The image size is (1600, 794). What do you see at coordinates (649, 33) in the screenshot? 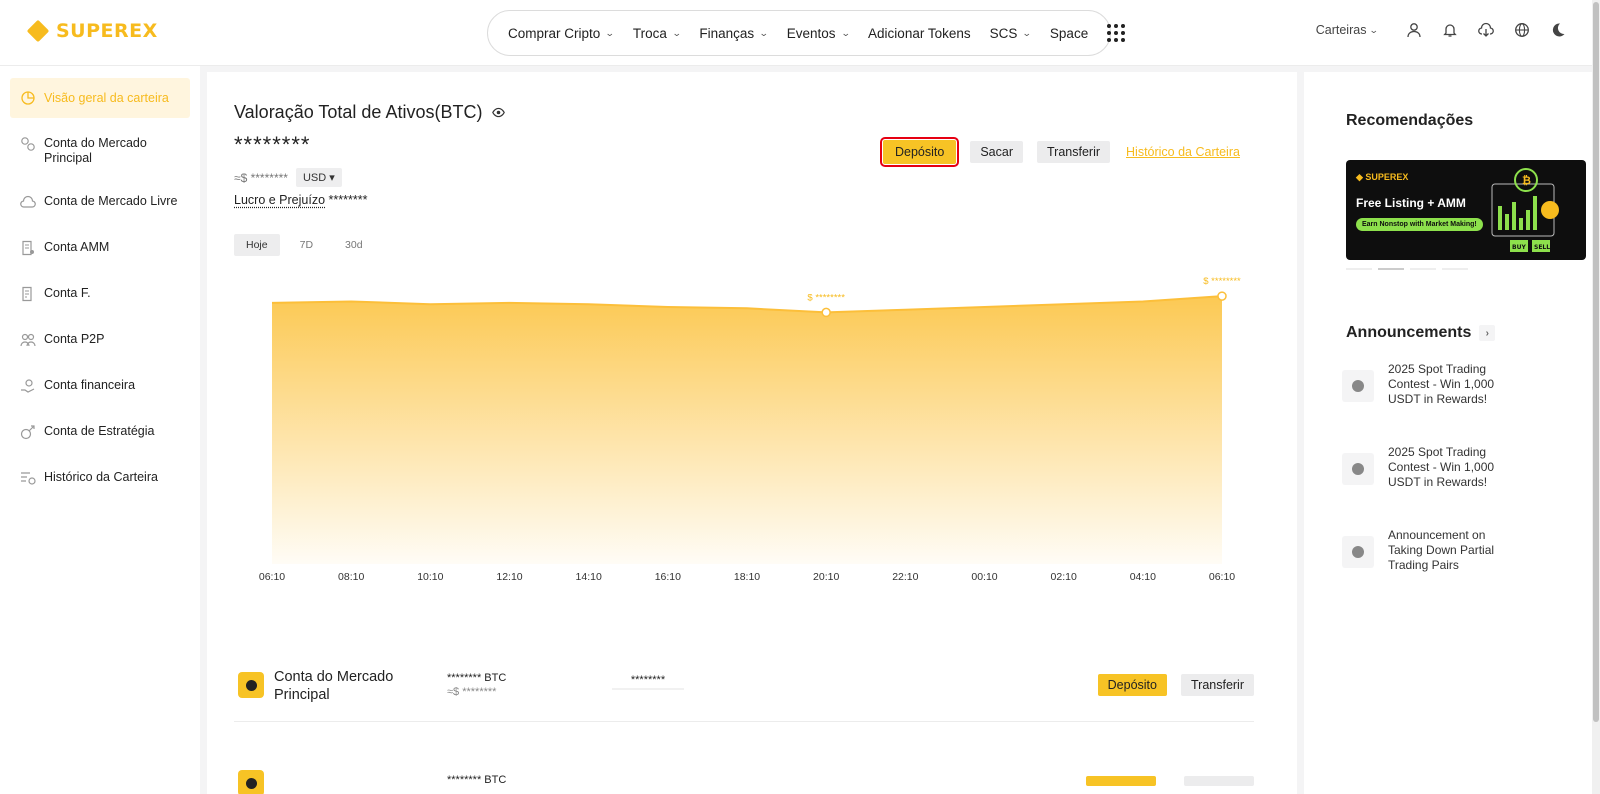
I see `nav-label: Troca` at bounding box center [649, 33].